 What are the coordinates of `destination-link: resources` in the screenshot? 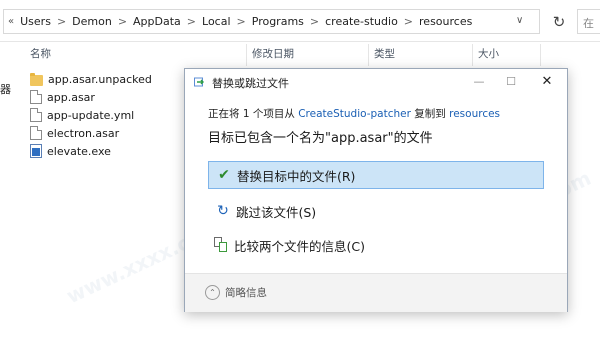 It's located at (474, 114).